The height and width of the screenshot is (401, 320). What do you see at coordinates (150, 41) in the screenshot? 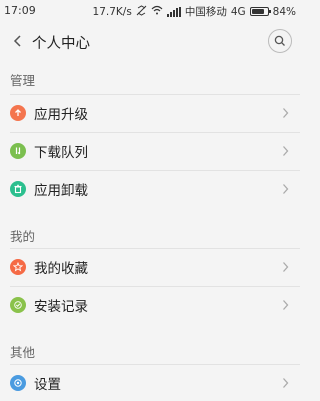
I see `header-bar: 个人中心` at bounding box center [150, 41].